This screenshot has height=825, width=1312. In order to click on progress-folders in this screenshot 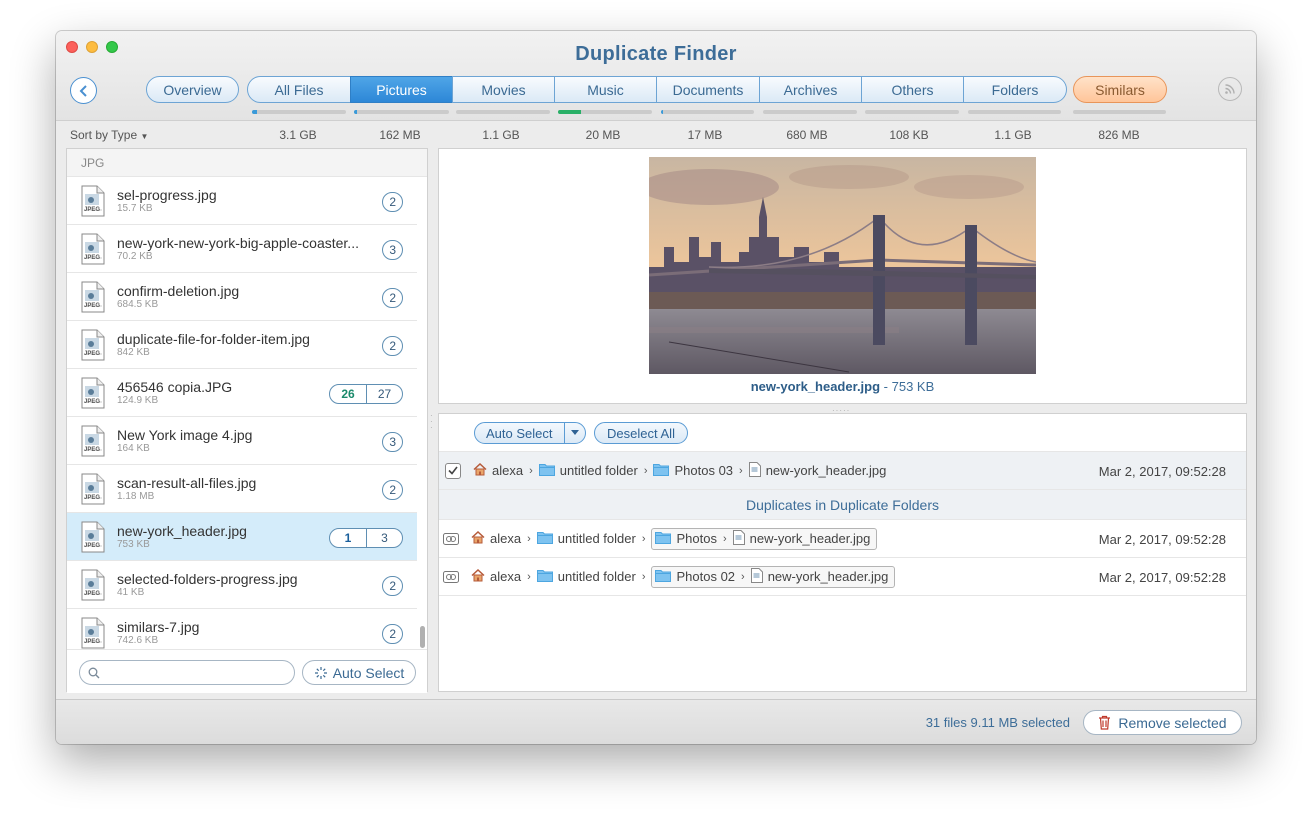, I will do `click(1014, 112)`.